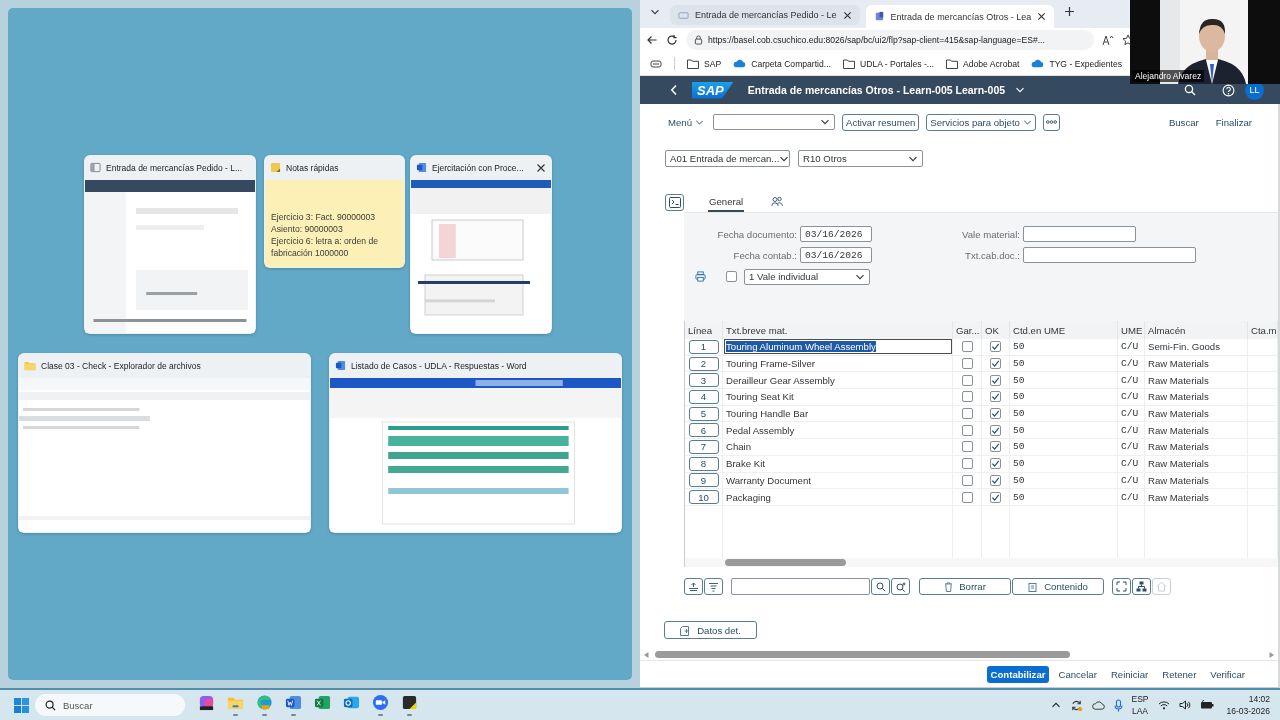  Describe the element at coordinates (646, 654) in the screenshot. I see `scroll-left-icon` at that location.